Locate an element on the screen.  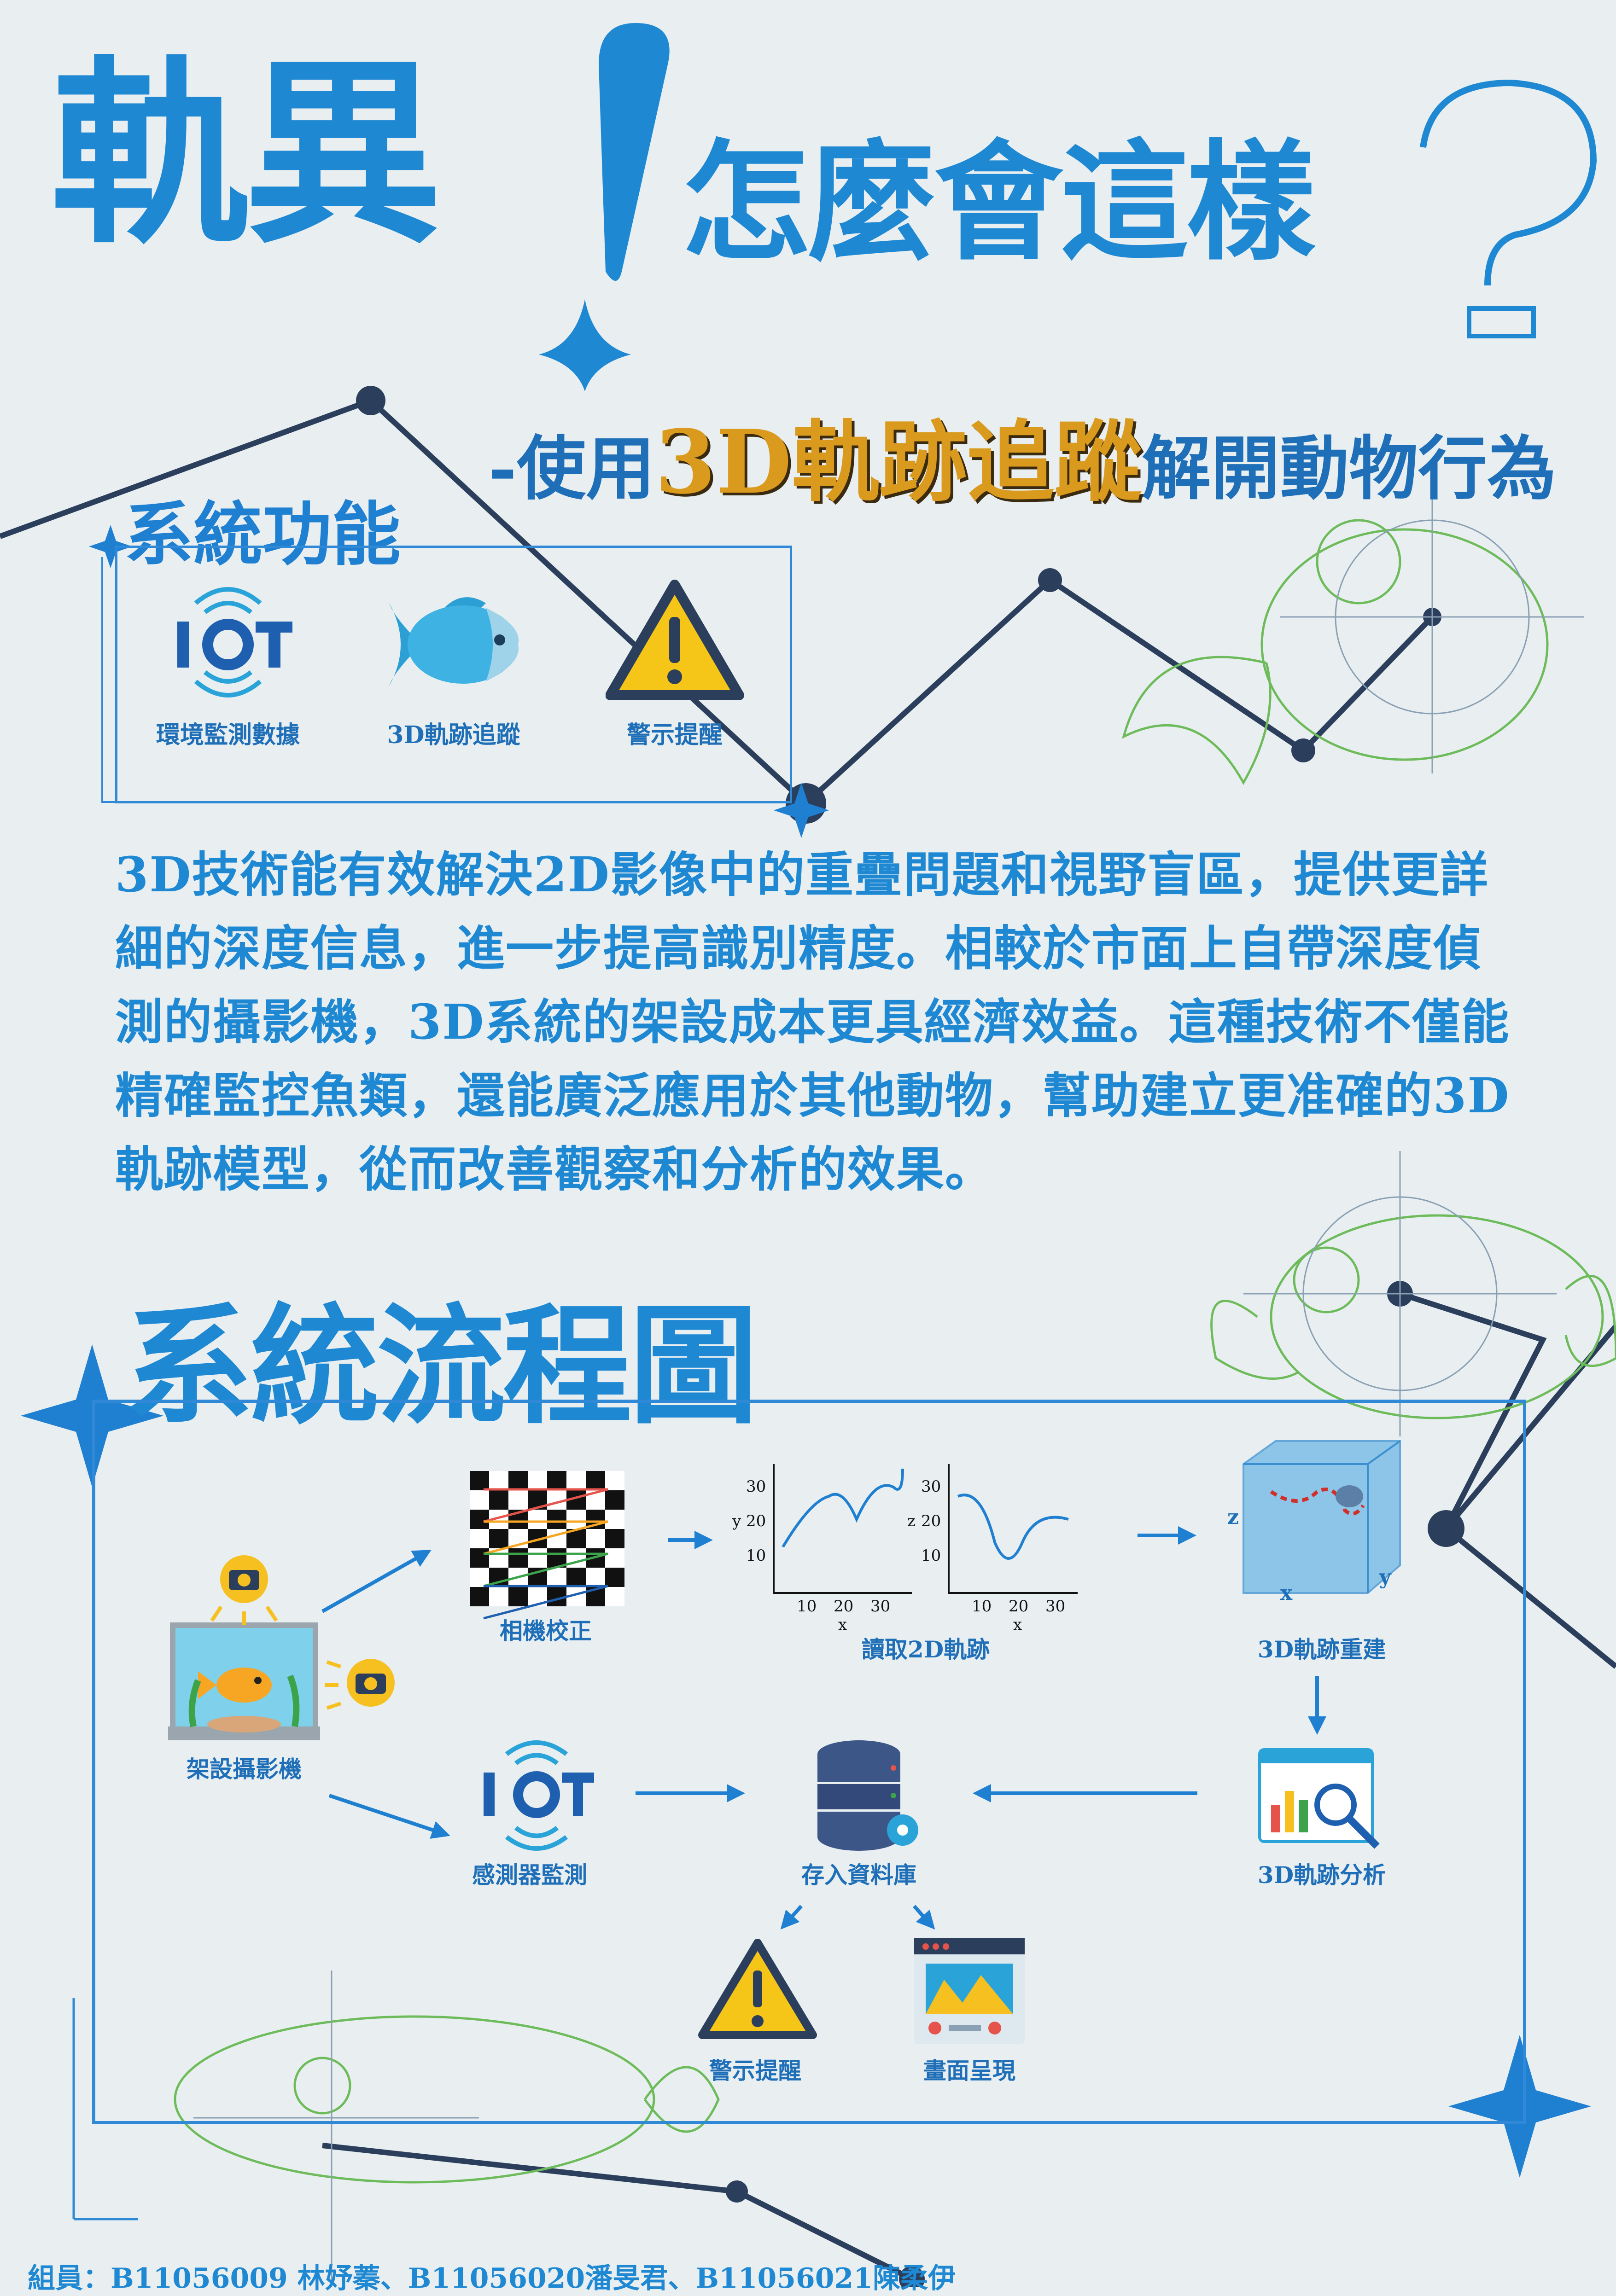
plot1-ytick: 30 is located at coordinates (756, 1487).